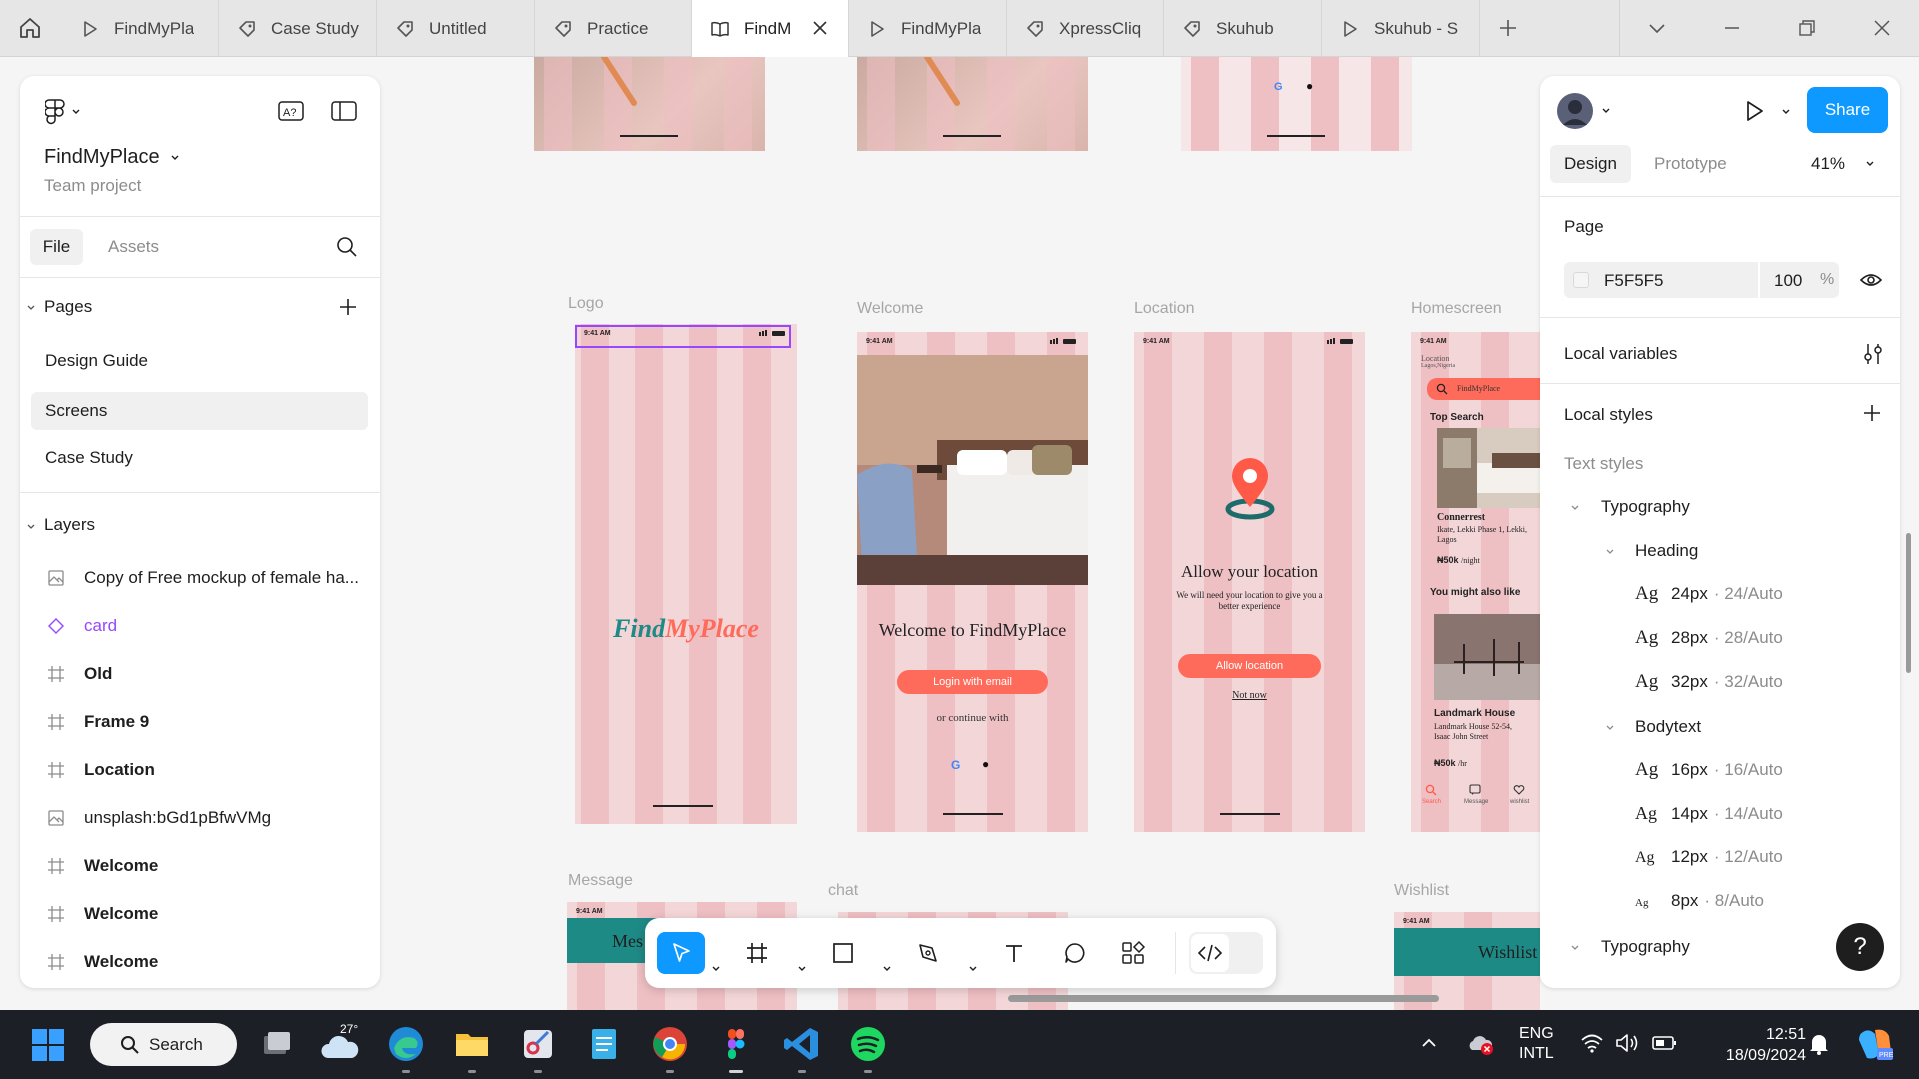 This screenshot has width=1919, height=1079. What do you see at coordinates (1788, 281) in the screenshot?
I see `page-opacity-value: 100` at bounding box center [1788, 281].